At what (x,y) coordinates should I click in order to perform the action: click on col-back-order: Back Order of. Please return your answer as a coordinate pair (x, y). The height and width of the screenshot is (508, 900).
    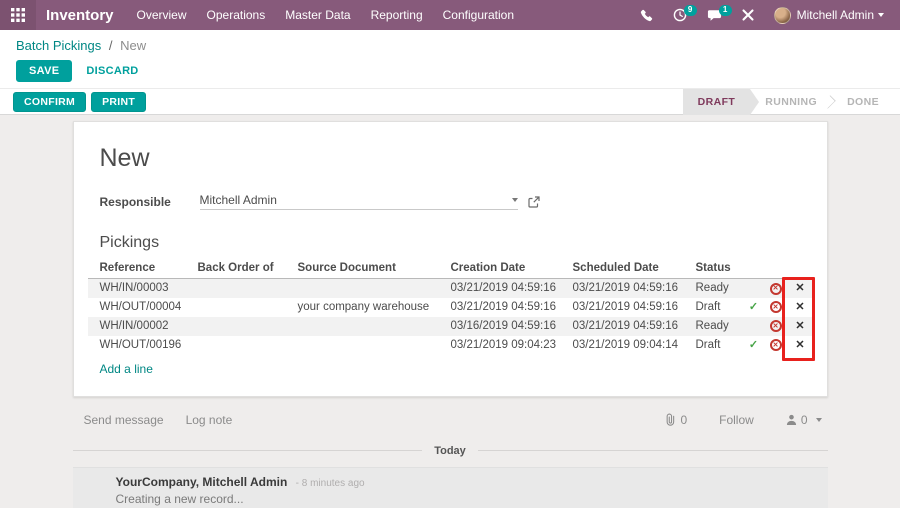
    Looking at the image, I should click on (235, 269).